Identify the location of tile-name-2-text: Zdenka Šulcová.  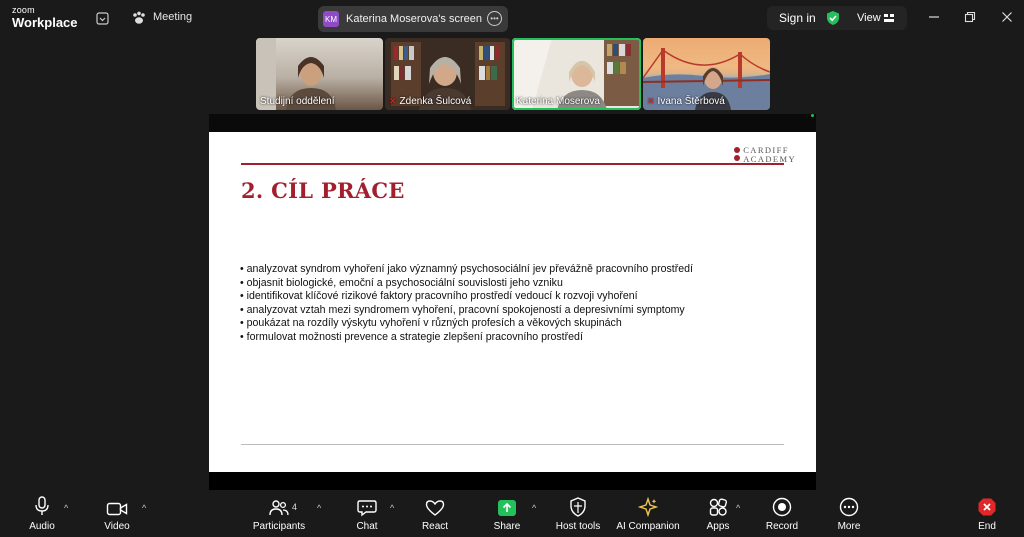
(435, 101).